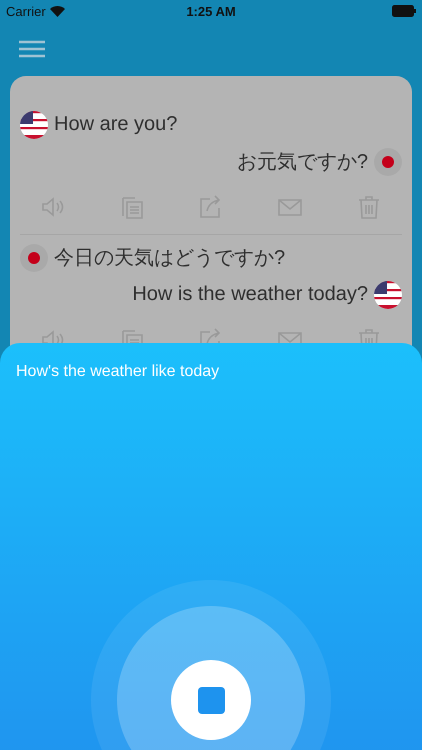 This screenshot has height=750, width=422. I want to click on wifi-icon, so click(57, 11).